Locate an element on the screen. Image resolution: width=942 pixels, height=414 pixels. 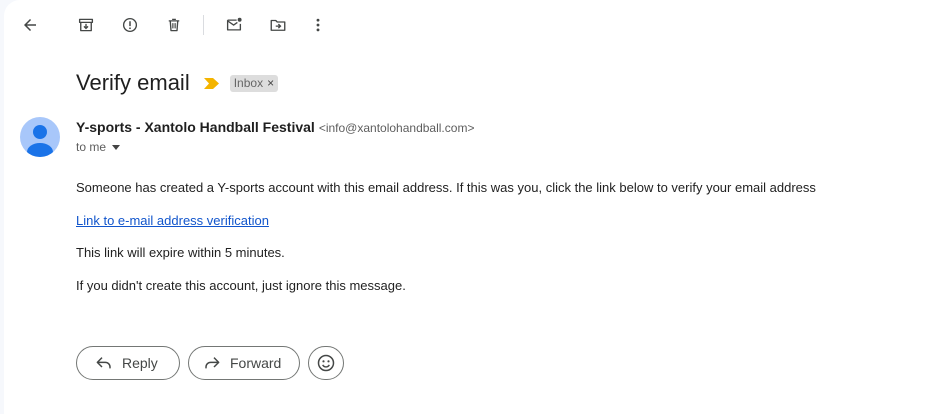
forward-button: Forward is located at coordinates (244, 363).